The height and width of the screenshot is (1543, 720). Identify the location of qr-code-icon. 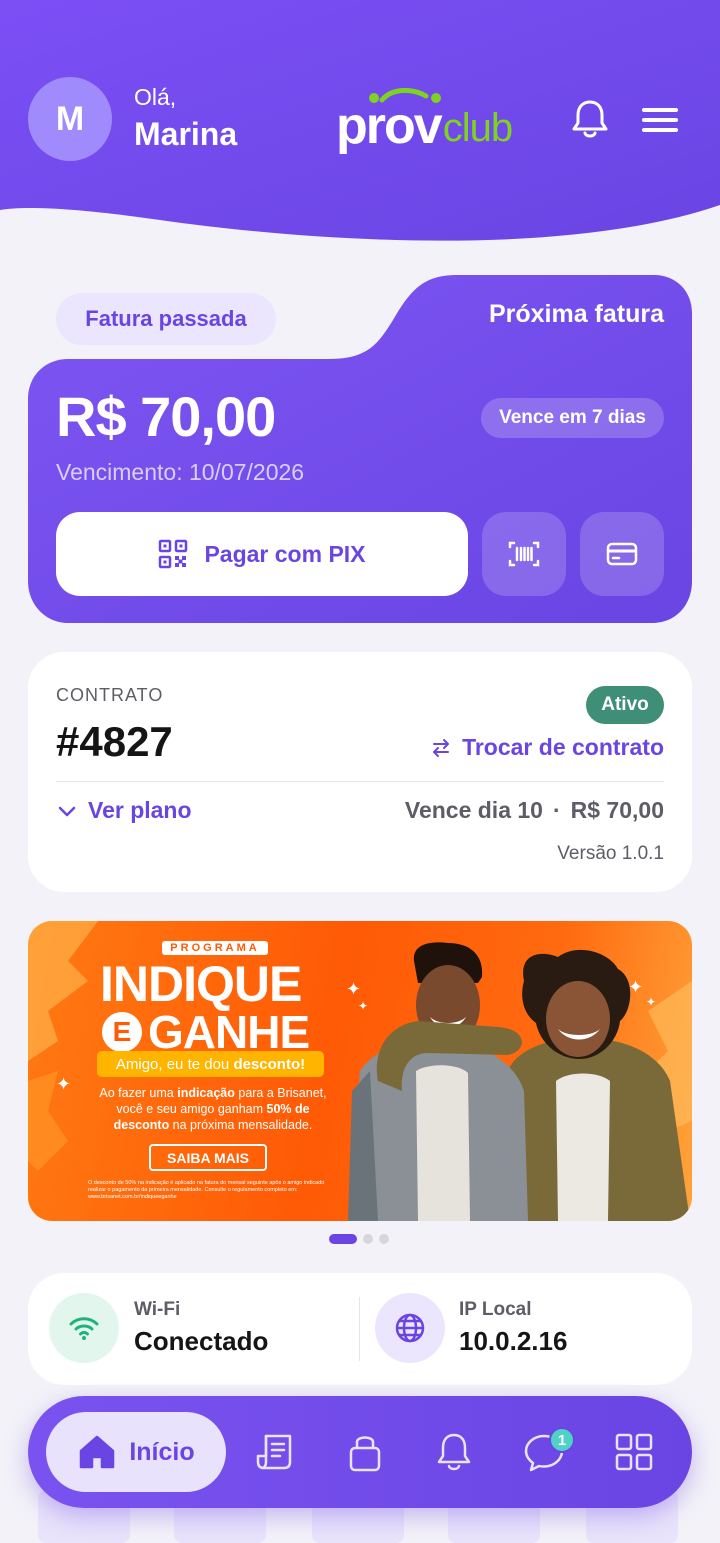
(173, 554).